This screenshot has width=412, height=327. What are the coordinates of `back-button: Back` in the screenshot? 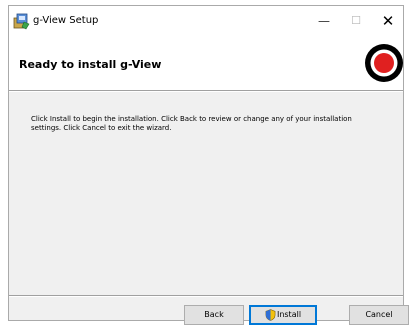 It's located at (214, 315).